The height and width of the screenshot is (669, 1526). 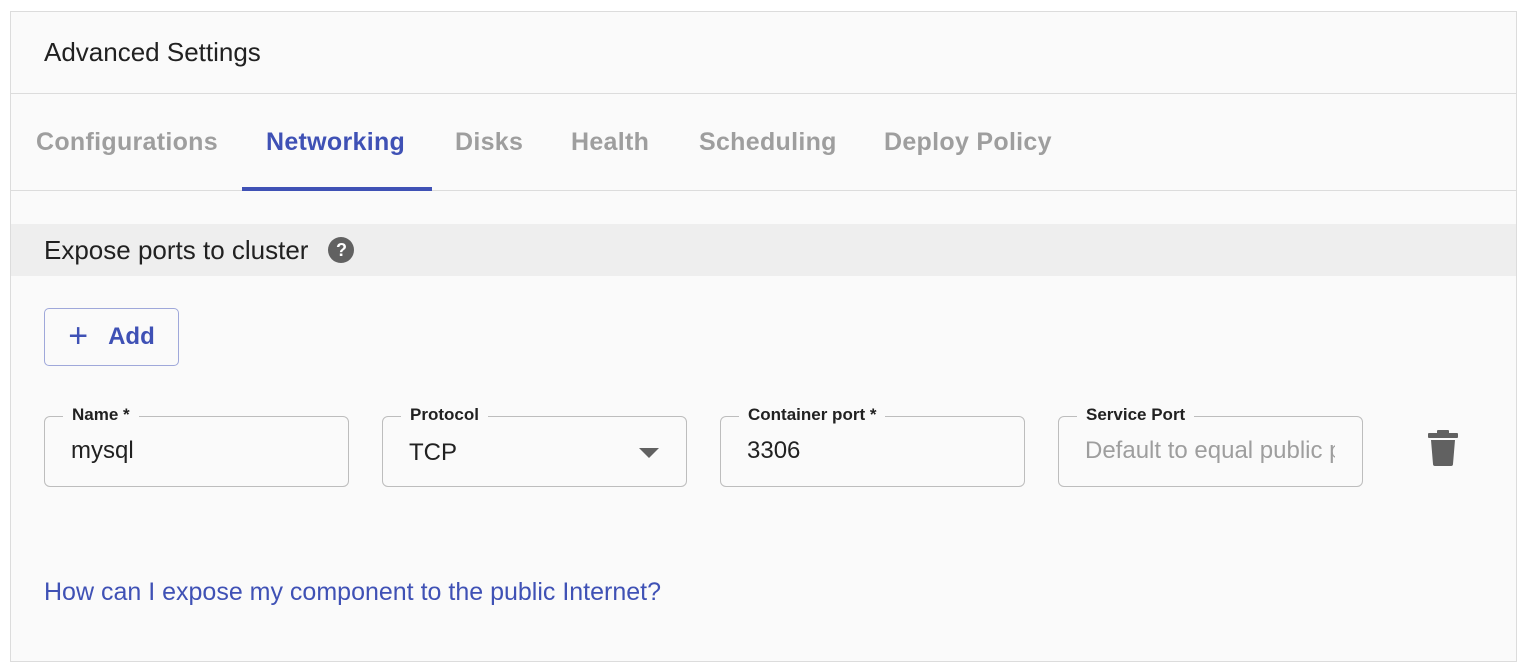 What do you see at coordinates (1210, 451) in the screenshot?
I see `service-port-input` at bounding box center [1210, 451].